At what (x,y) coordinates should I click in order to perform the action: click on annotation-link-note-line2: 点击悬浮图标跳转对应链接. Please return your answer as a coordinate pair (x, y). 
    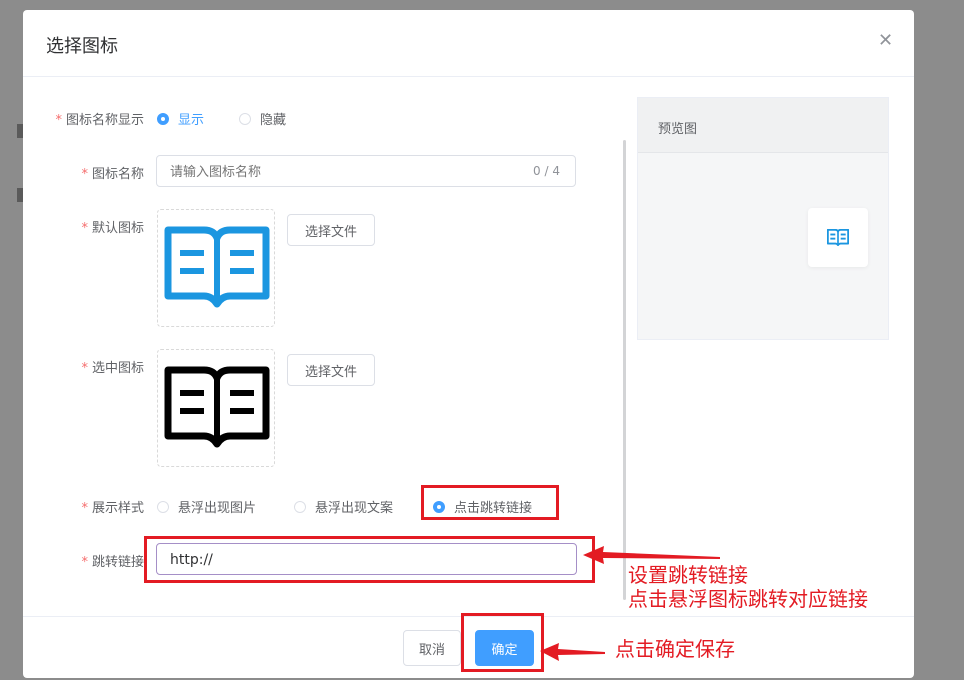
    Looking at the image, I should click on (748, 599).